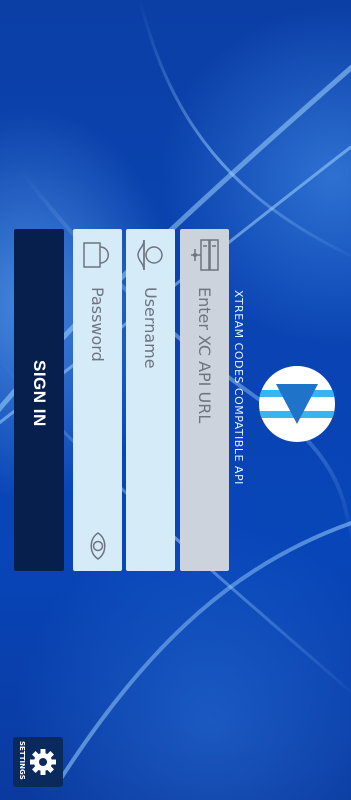 The image size is (351, 800). What do you see at coordinates (204, 255) in the screenshot?
I see `server-network-icon` at bounding box center [204, 255].